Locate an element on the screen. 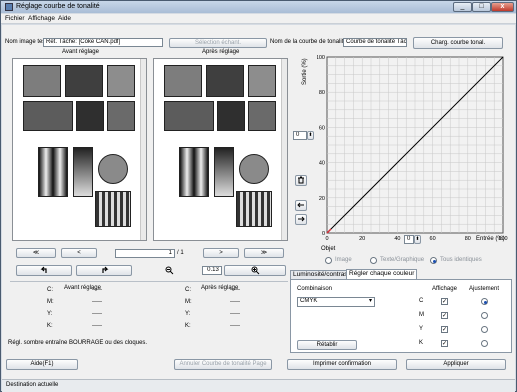 The width and height of the screenshot is (517, 392). y-tick-label: 20 is located at coordinates (322, 199).